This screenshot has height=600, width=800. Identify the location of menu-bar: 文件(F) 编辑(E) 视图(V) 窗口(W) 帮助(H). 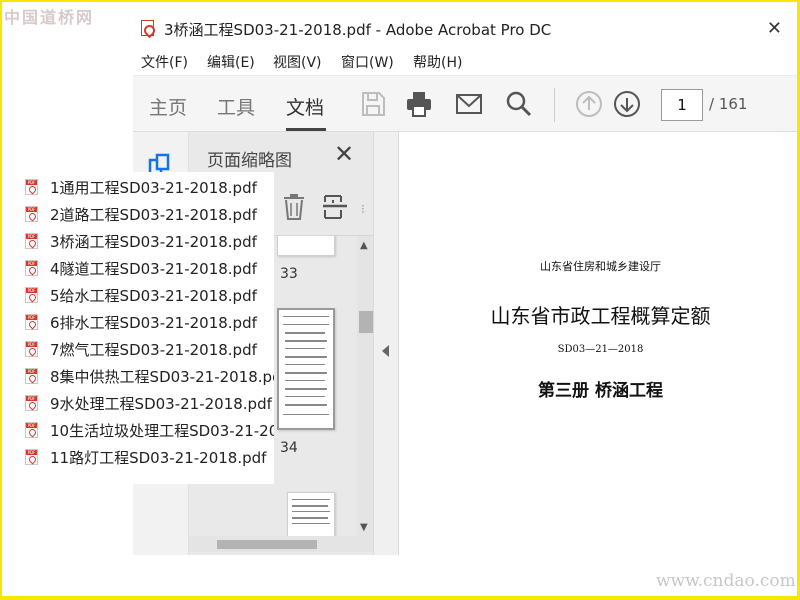
(465, 61).